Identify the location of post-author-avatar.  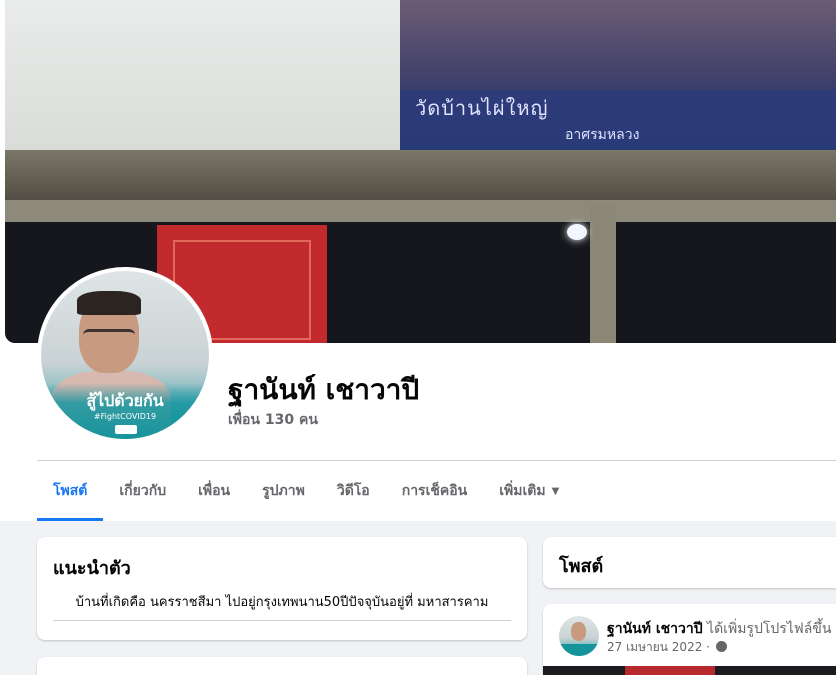
(579, 636).